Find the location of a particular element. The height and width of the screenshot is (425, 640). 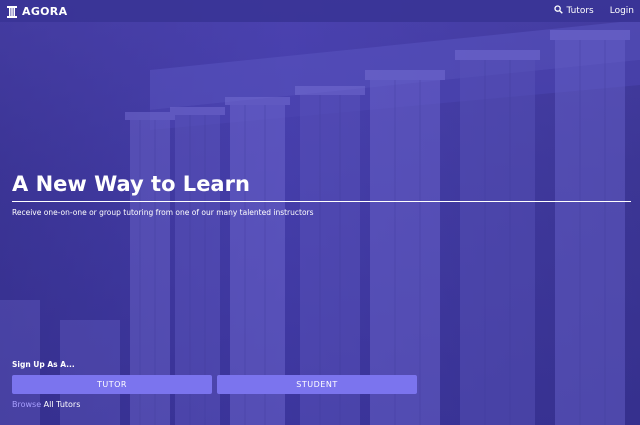

nav-links: Tutors Login is located at coordinates (594, 11).